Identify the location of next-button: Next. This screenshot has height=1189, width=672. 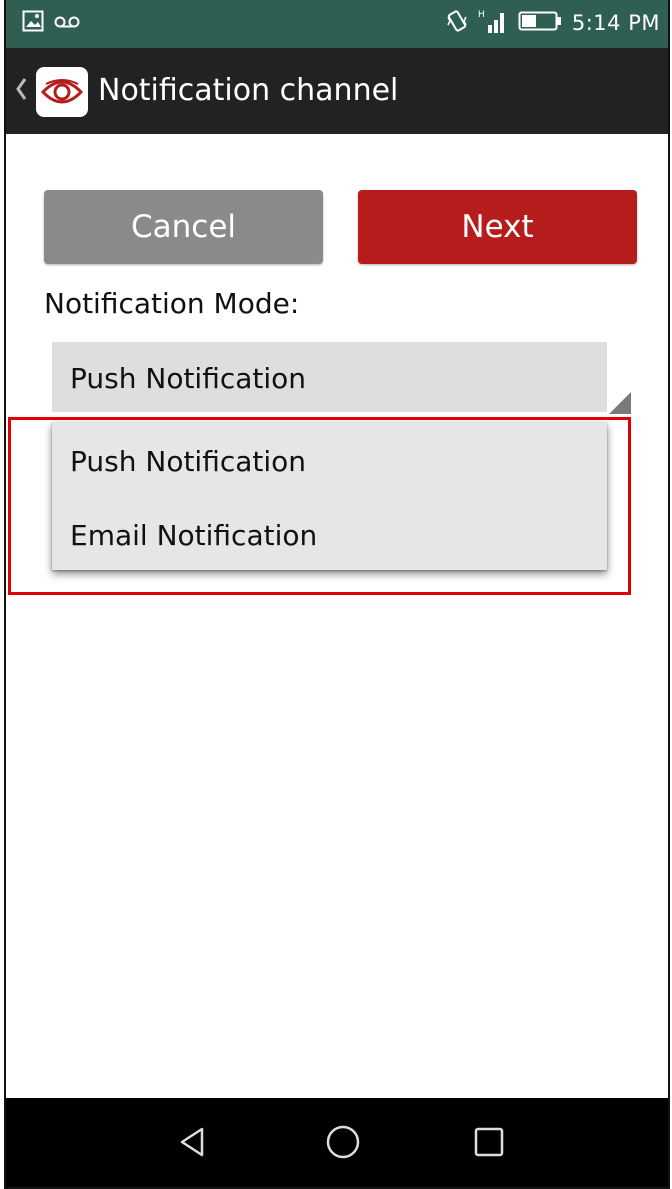
(497, 227).